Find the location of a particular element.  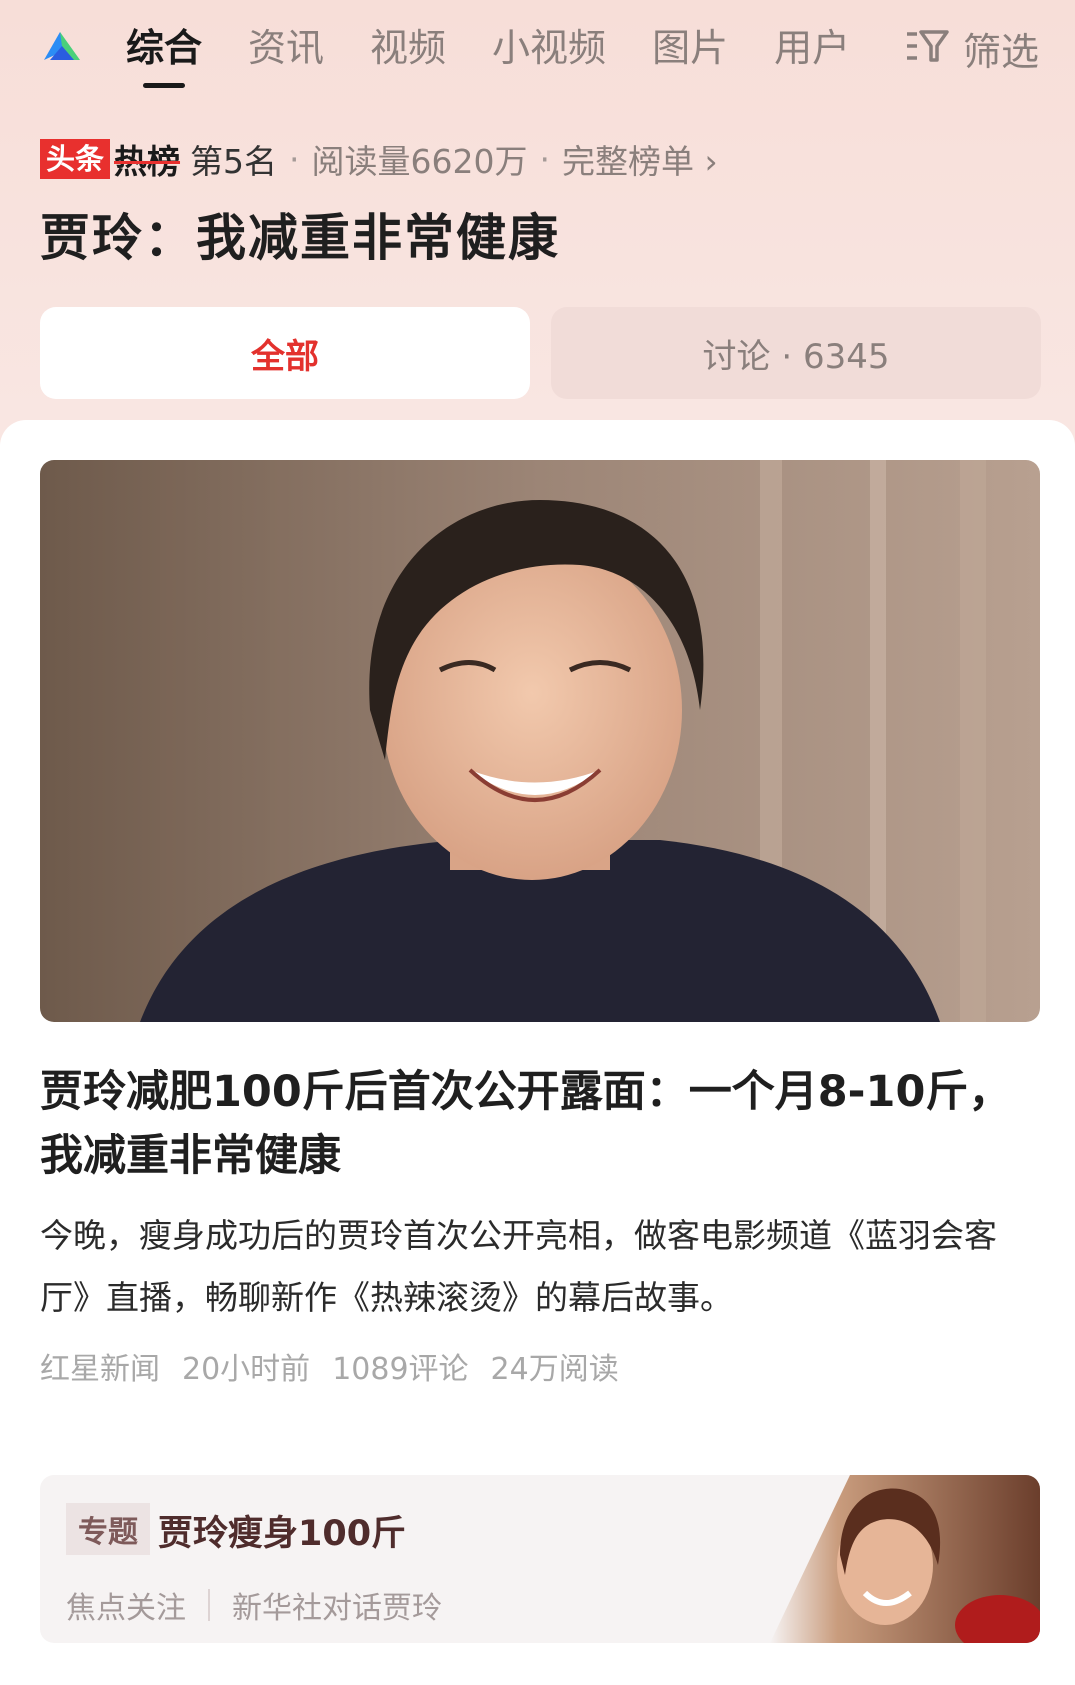

segment-control: 全部 讨论 · 6345 is located at coordinates (540, 353).